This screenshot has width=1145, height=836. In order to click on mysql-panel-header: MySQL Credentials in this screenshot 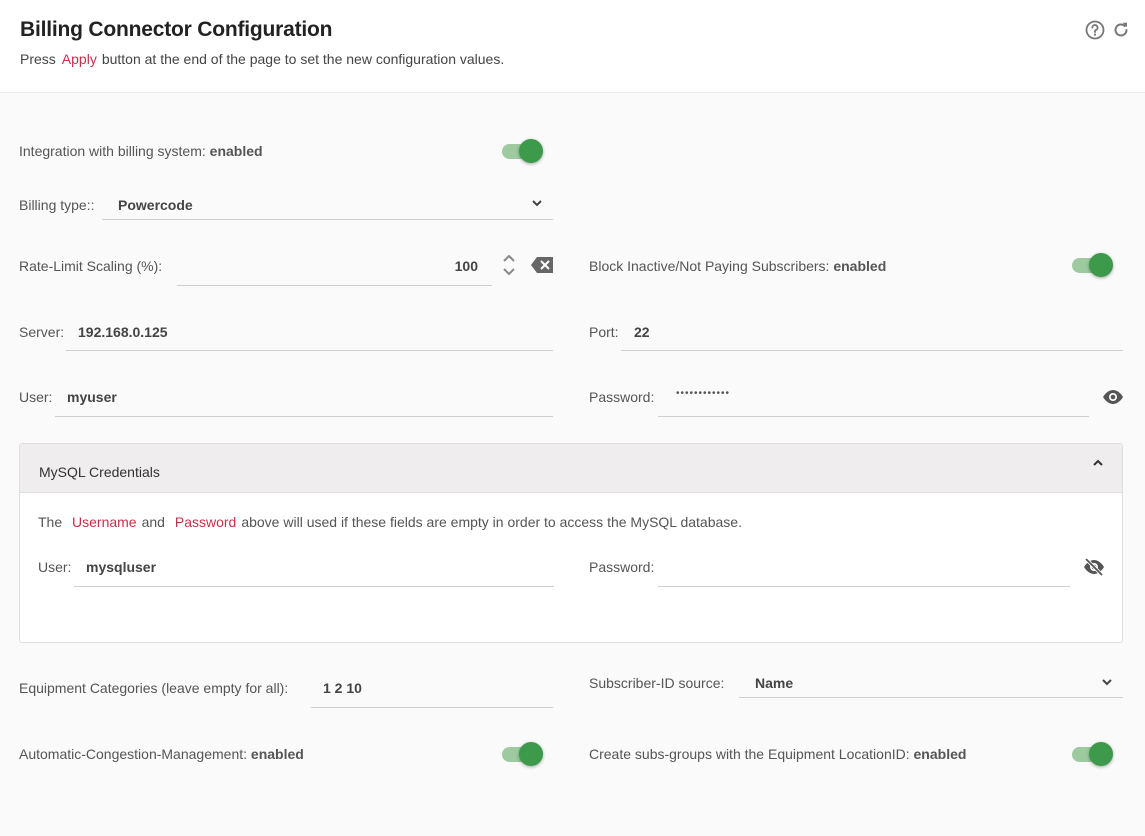, I will do `click(571, 468)`.